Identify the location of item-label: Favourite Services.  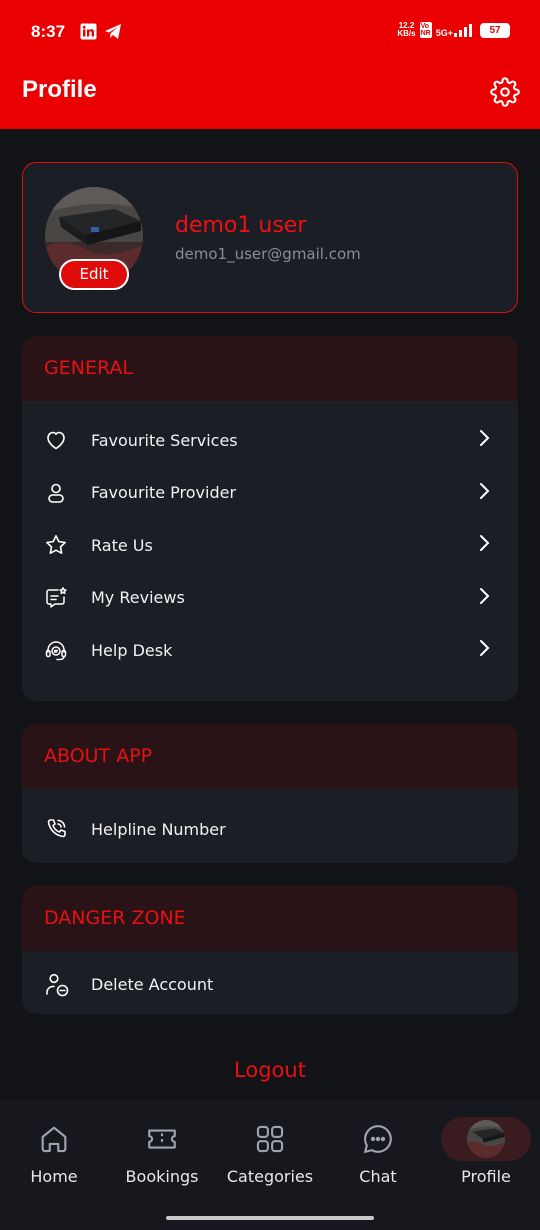
(164, 440).